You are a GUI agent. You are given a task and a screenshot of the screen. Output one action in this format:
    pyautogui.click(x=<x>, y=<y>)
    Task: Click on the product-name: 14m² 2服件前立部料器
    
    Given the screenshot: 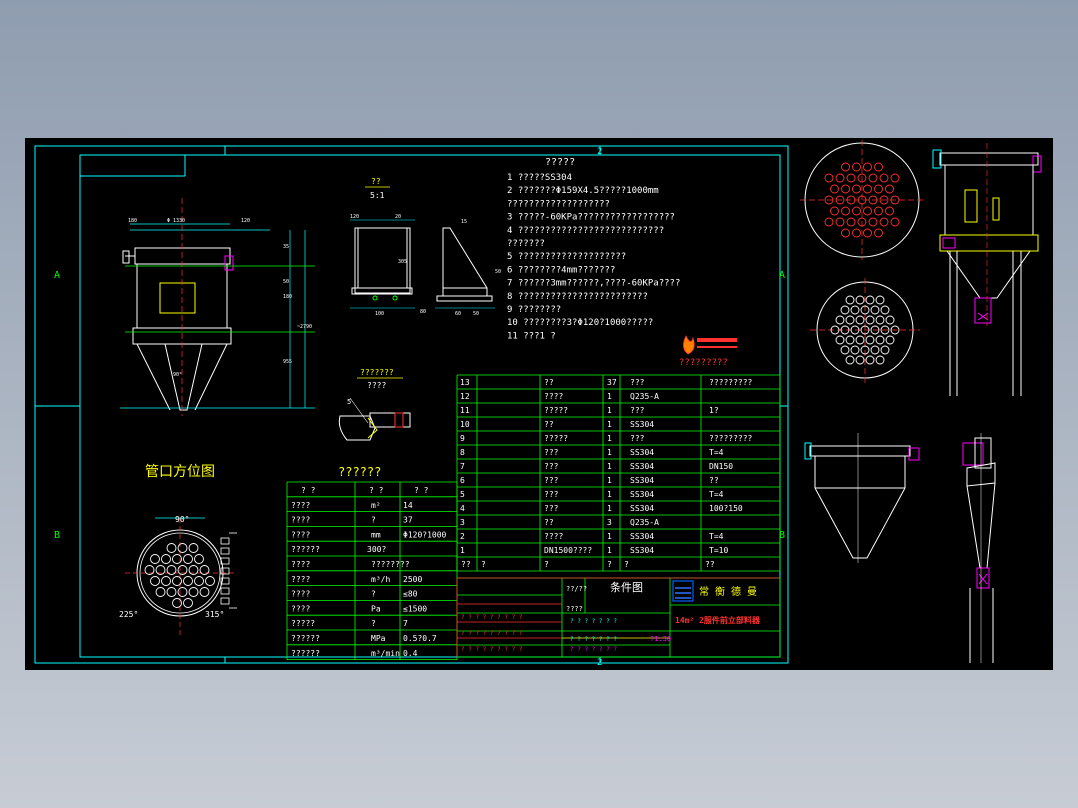 What is the action you would take?
    pyautogui.click(x=718, y=620)
    